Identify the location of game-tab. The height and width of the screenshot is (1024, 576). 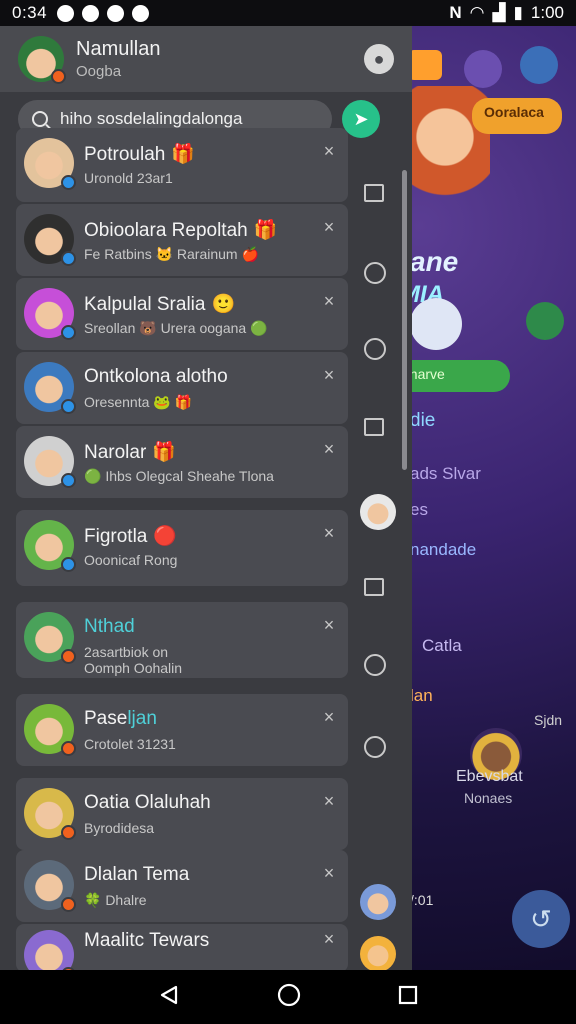
(425, 65).